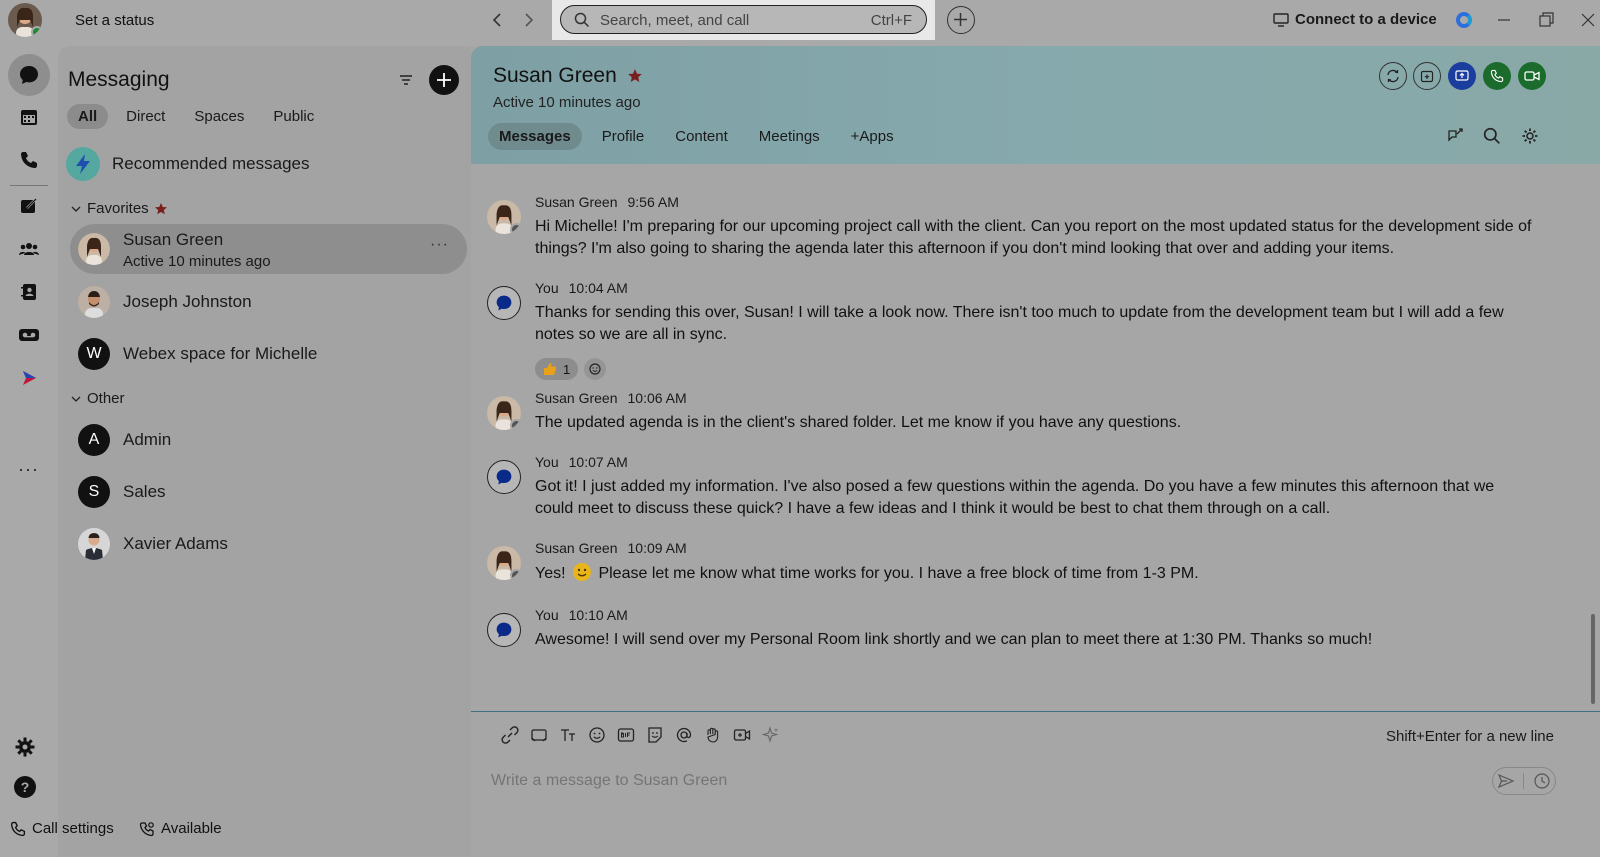 This screenshot has height=857, width=1600. Describe the element at coordinates (293, 116) in the screenshot. I see `tab-public: Public` at that location.